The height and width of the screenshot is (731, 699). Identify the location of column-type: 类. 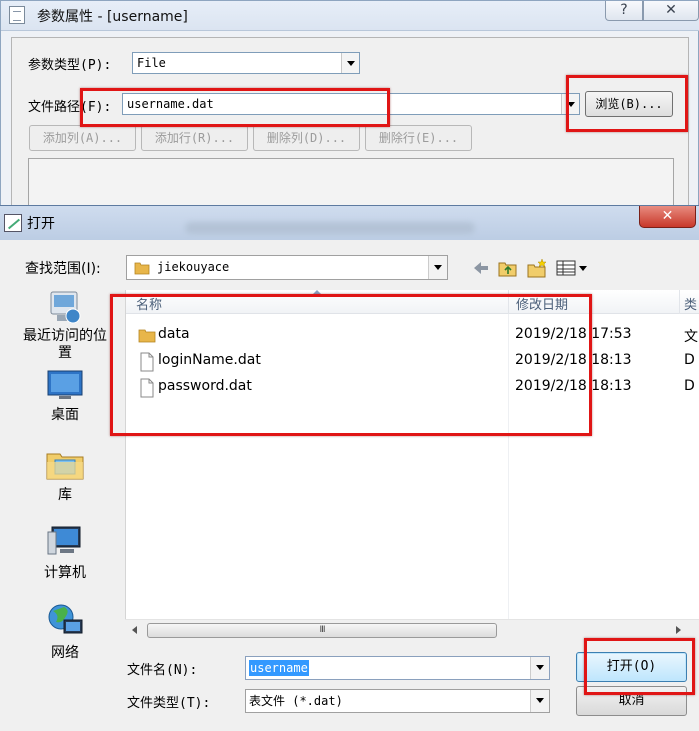
(690, 303).